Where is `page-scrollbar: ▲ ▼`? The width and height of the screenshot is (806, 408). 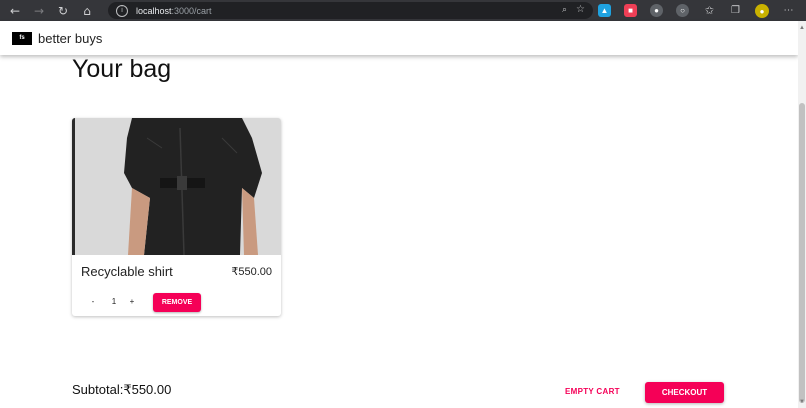 page-scrollbar: ▲ ▼ is located at coordinates (802, 214).